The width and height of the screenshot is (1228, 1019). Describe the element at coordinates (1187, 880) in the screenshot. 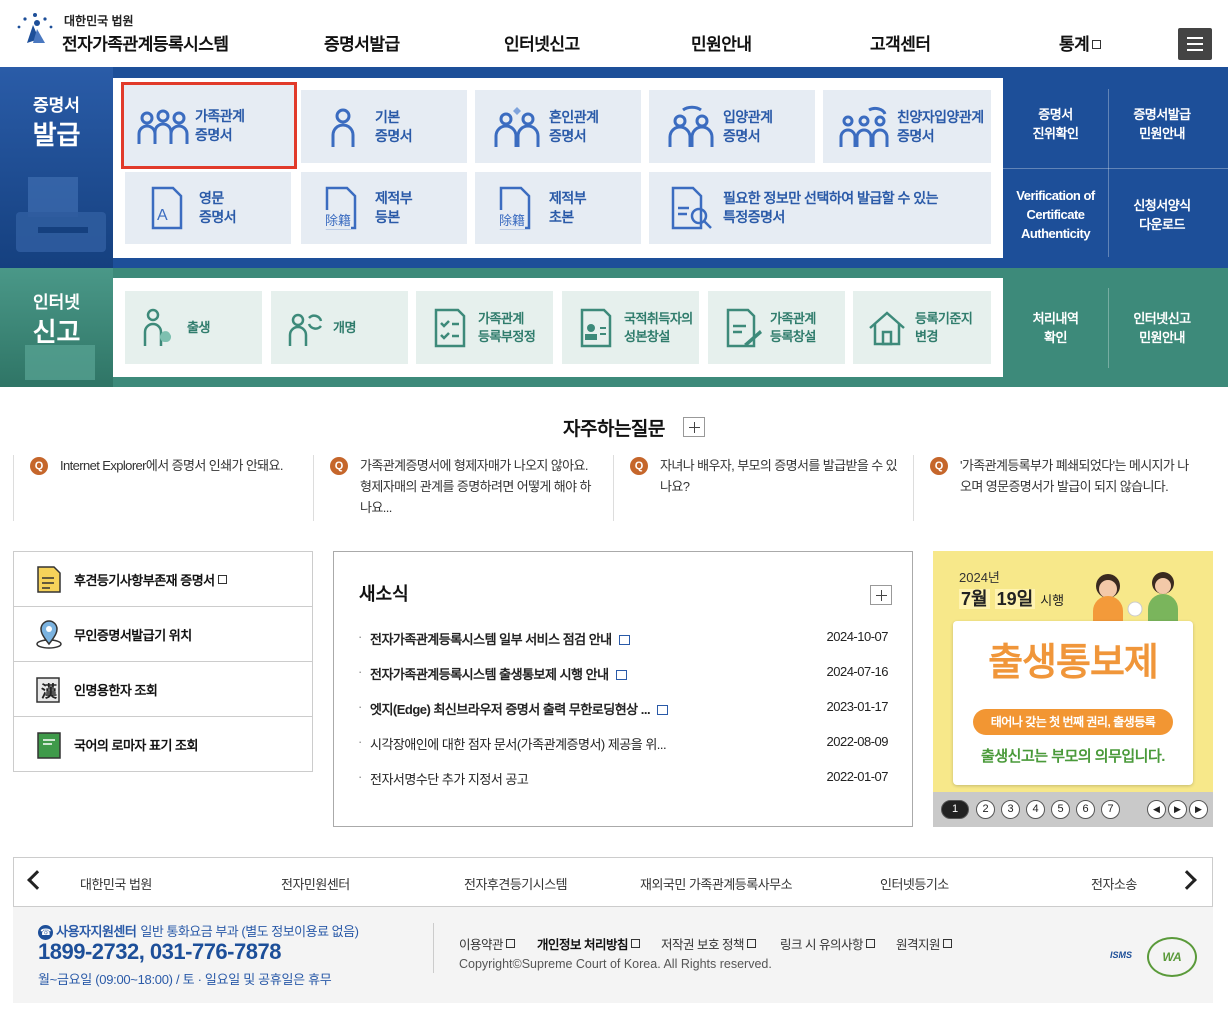

I see `family-next-icon` at that location.